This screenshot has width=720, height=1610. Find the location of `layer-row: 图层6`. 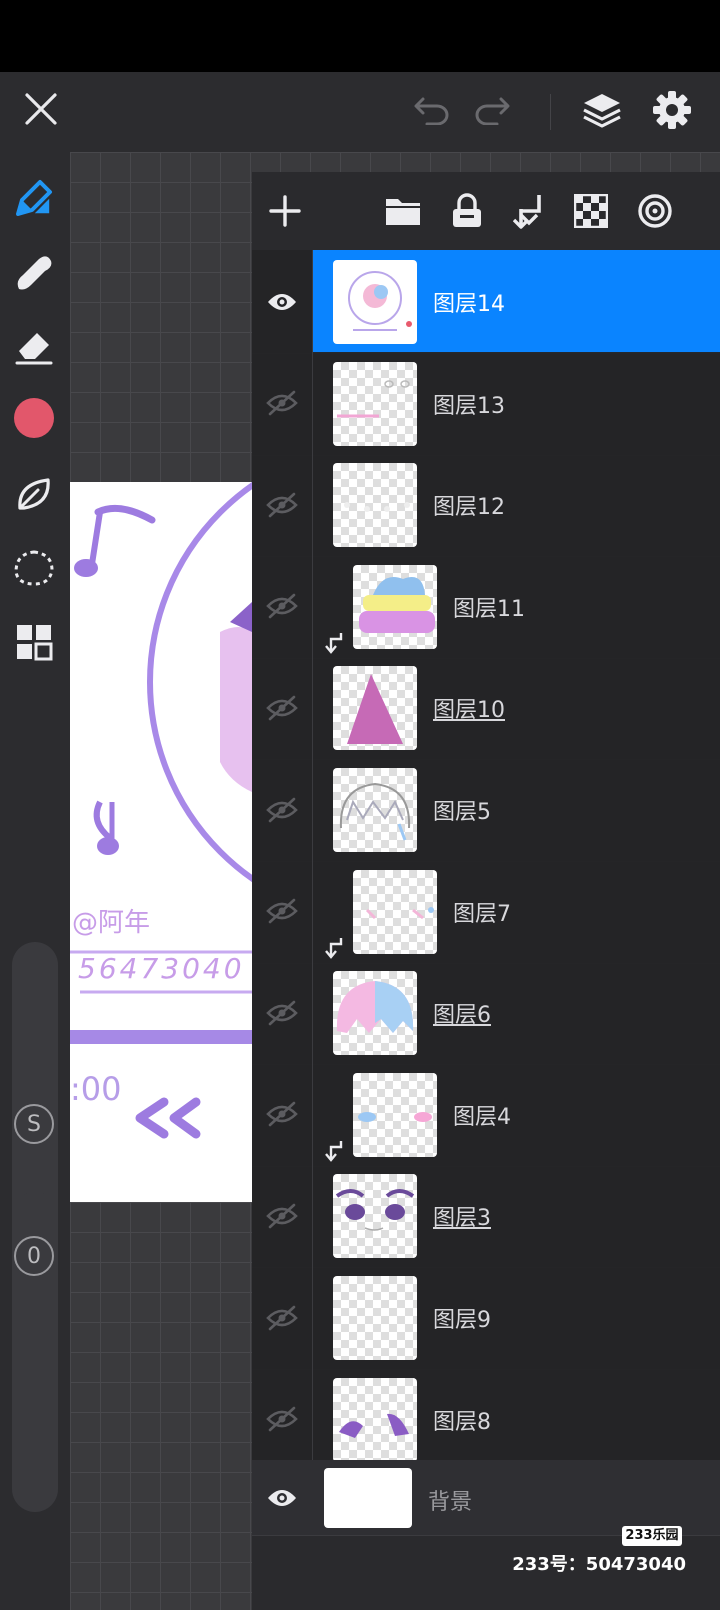

layer-row: 图层6 is located at coordinates (486, 1013).